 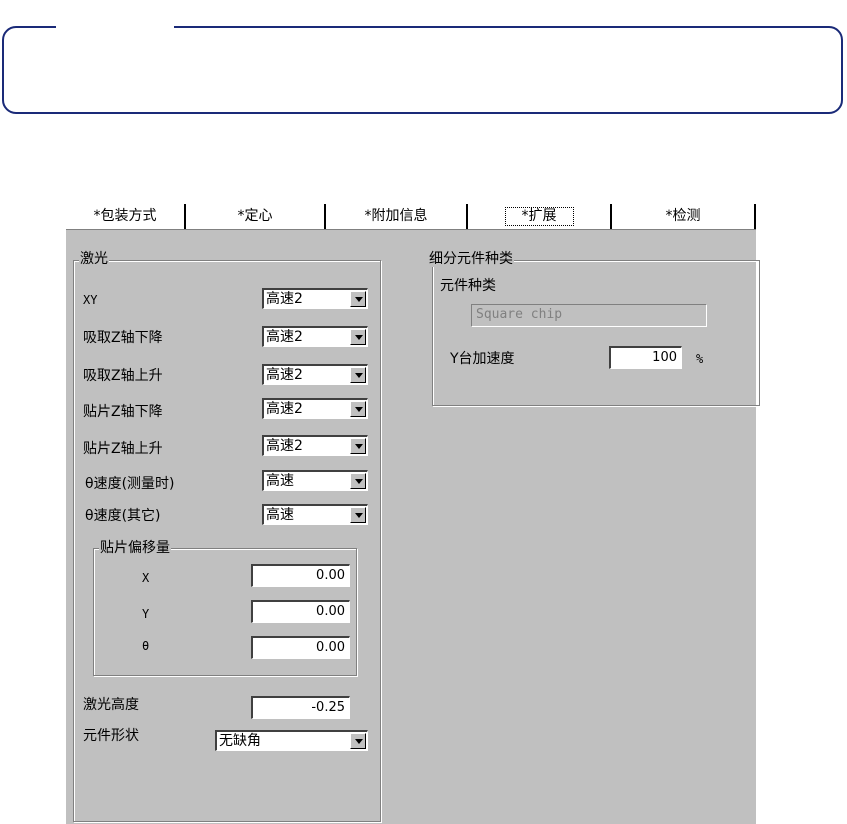 I want to click on place-z-down-label: 贴片Z轴下降, so click(x=123, y=412).